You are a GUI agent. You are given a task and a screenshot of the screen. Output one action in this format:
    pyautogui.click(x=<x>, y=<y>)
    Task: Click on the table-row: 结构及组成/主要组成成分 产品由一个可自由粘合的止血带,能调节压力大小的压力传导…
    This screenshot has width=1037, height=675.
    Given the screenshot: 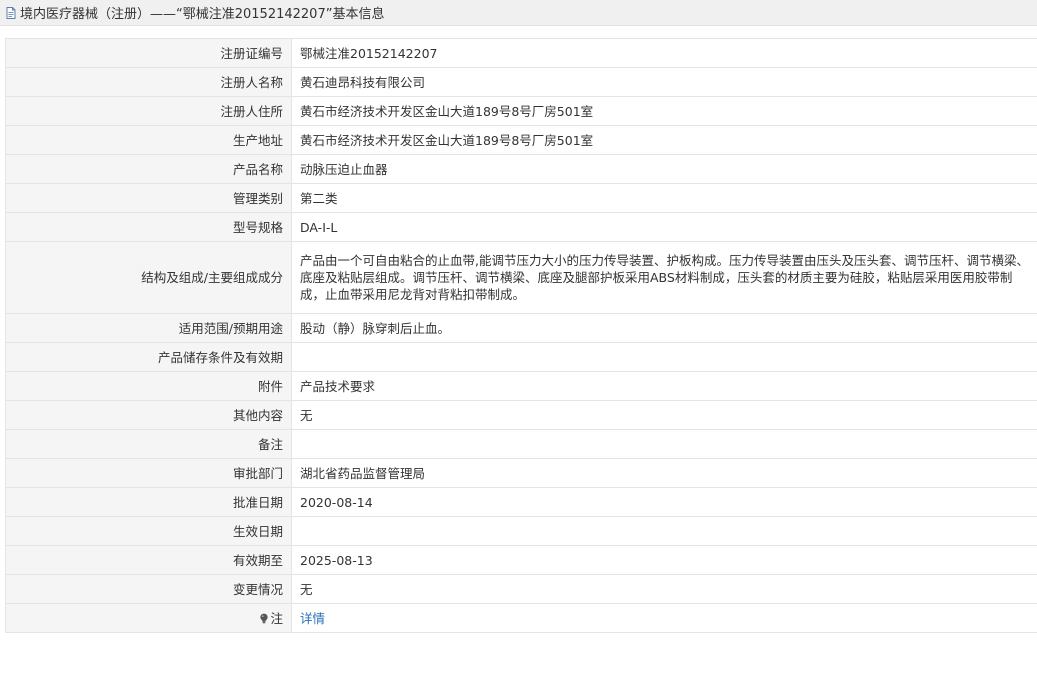 What is the action you would take?
    pyautogui.click(x=521, y=277)
    